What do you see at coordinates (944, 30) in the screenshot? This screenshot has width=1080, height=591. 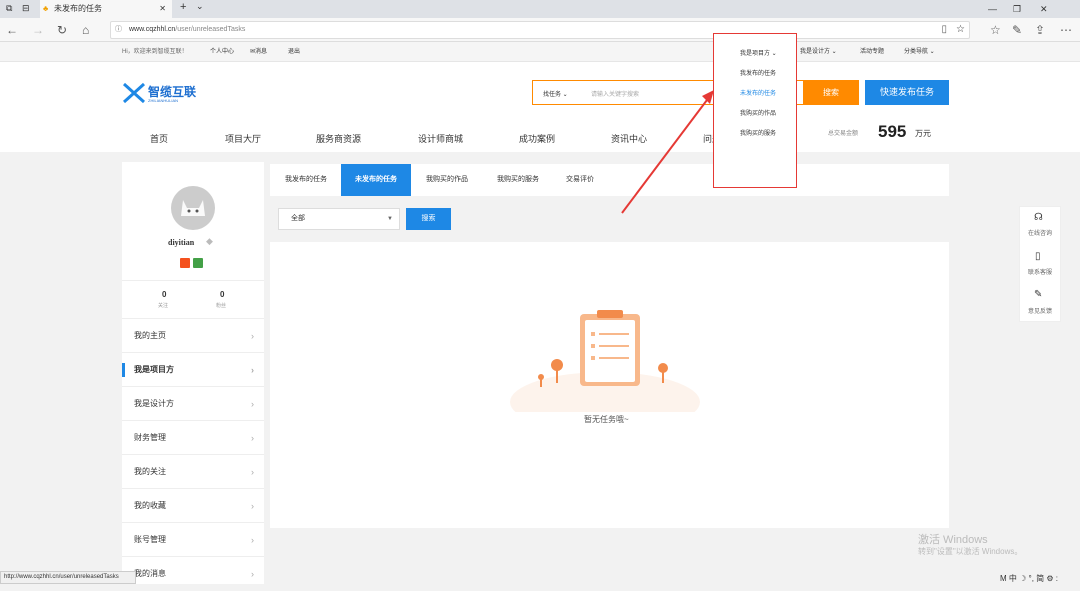 I see `reading-view-icon: ▯` at bounding box center [944, 30].